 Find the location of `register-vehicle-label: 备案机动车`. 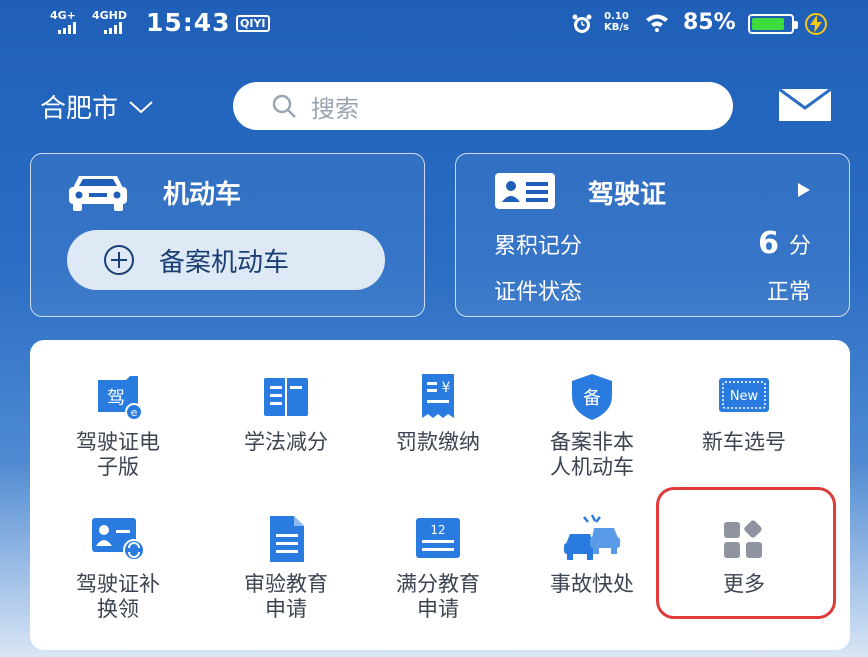

register-vehicle-label: 备案机动车 is located at coordinates (224, 262).